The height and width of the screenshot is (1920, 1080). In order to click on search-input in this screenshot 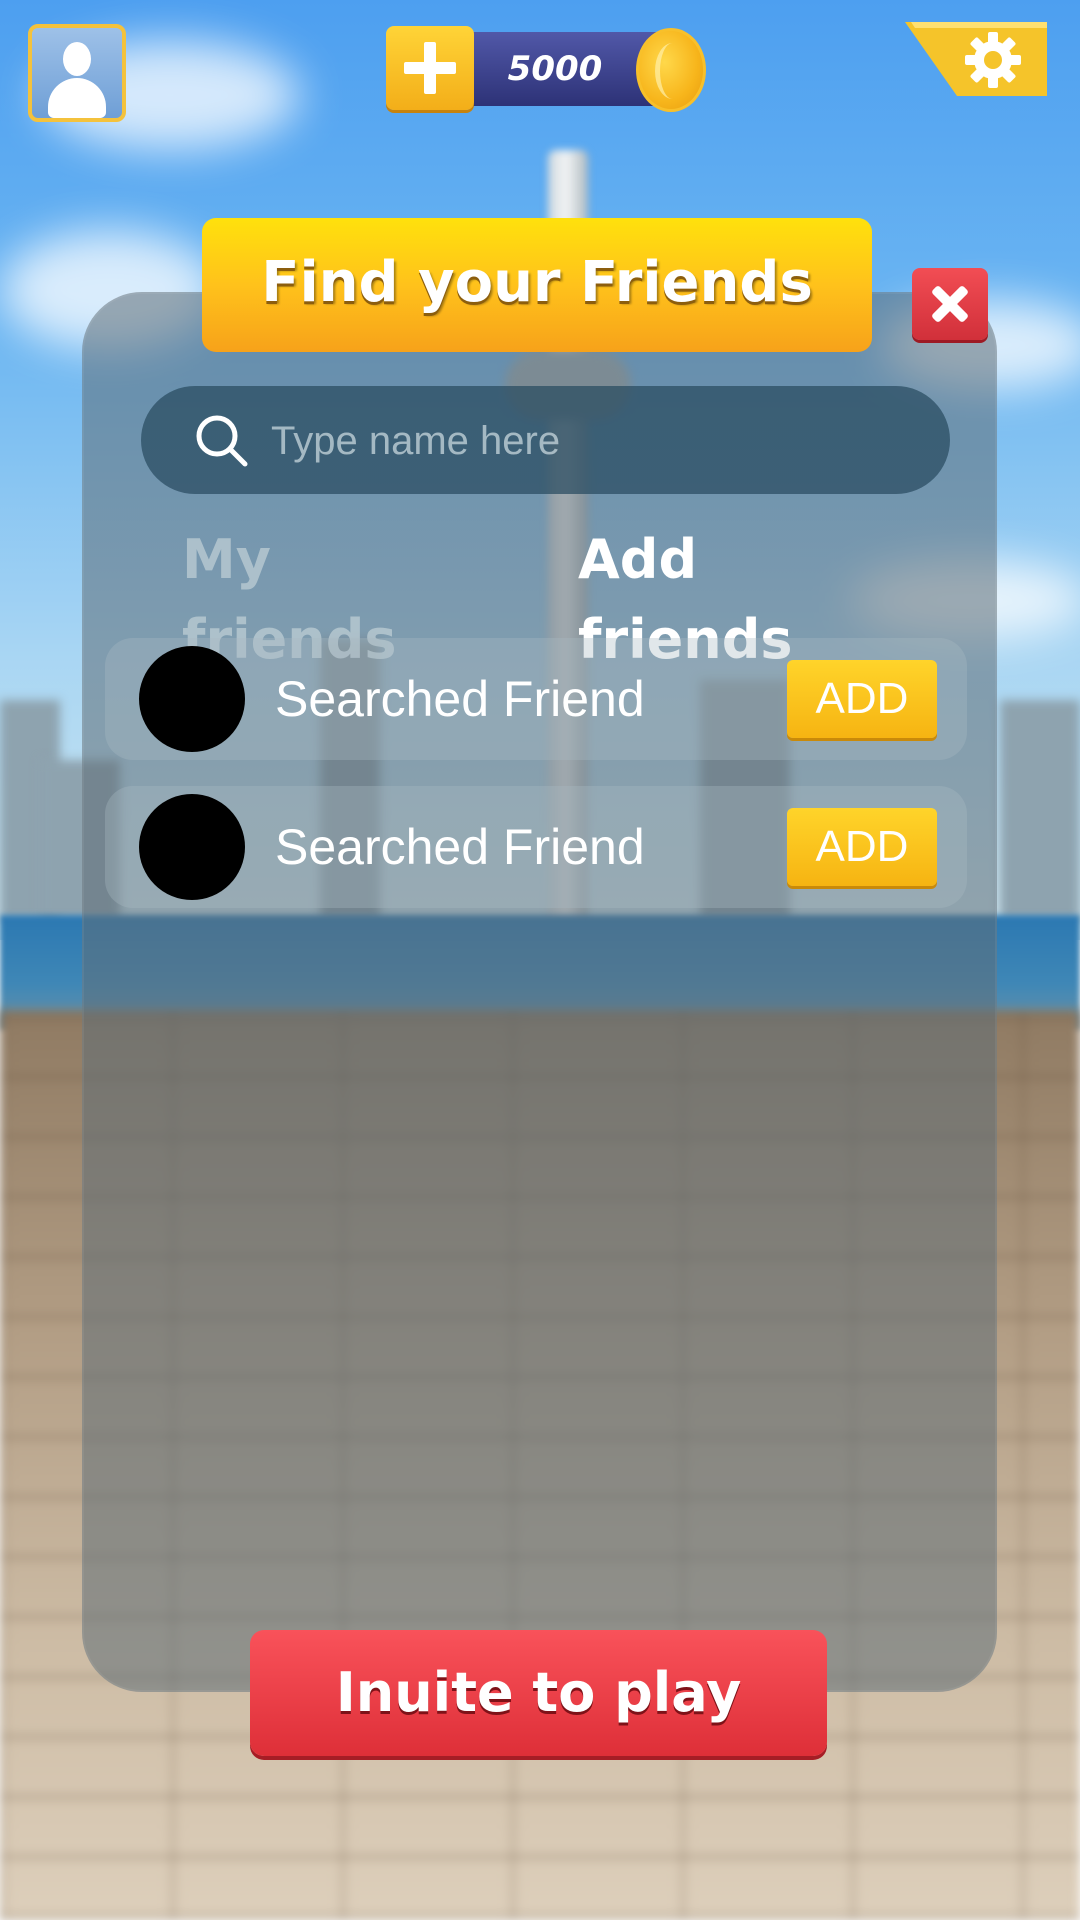, I will do `click(591, 441)`.